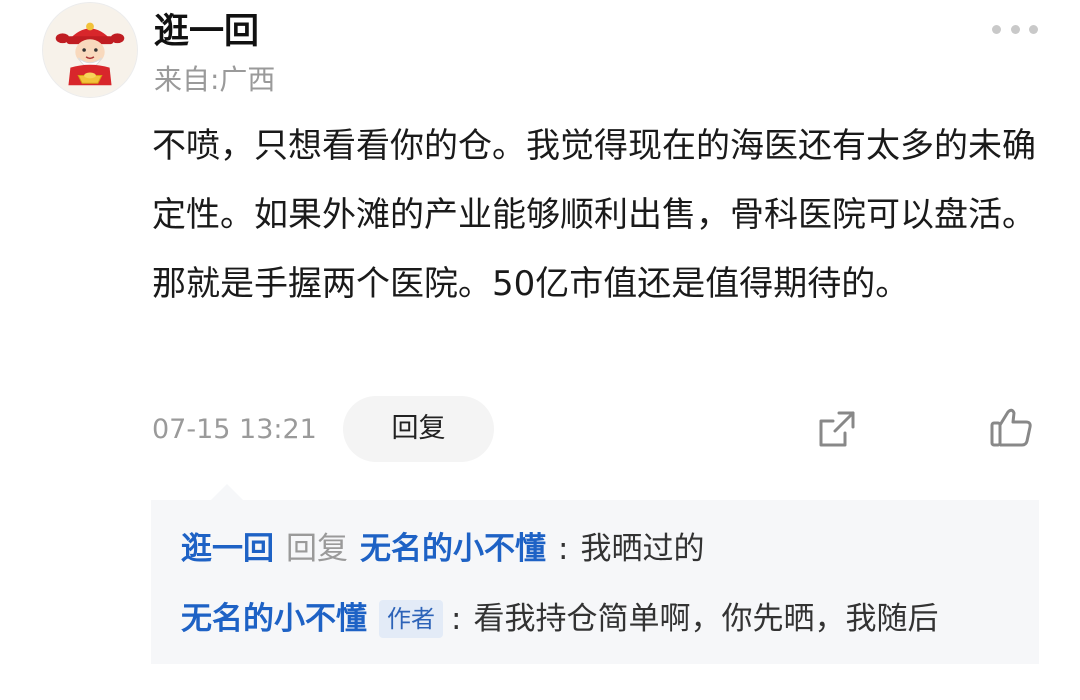 The height and width of the screenshot is (700, 1080). I want to click on avatar, so click(90, 50).